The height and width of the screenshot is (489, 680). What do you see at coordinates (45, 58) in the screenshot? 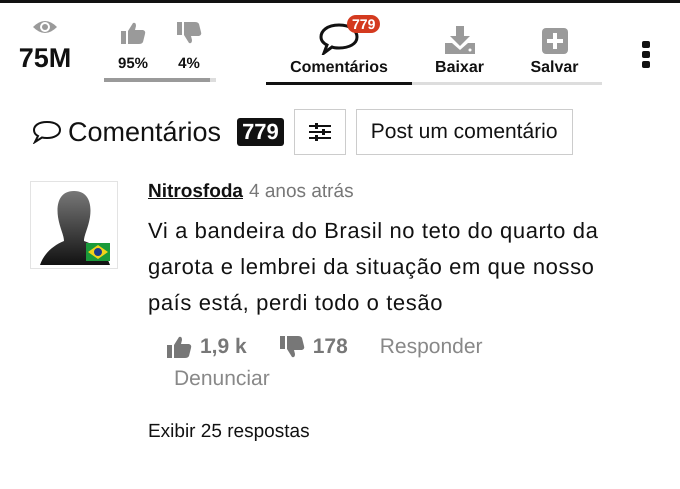
I see `view-count: 75M` at bounding box center [45, 58].